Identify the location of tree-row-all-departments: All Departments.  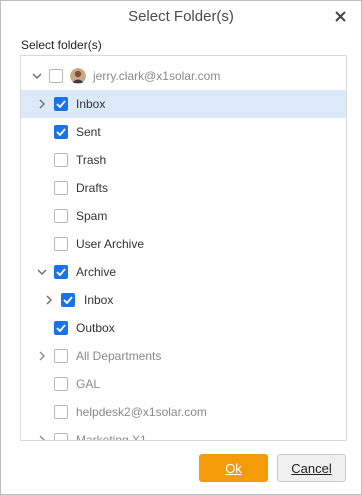
(183, 356).